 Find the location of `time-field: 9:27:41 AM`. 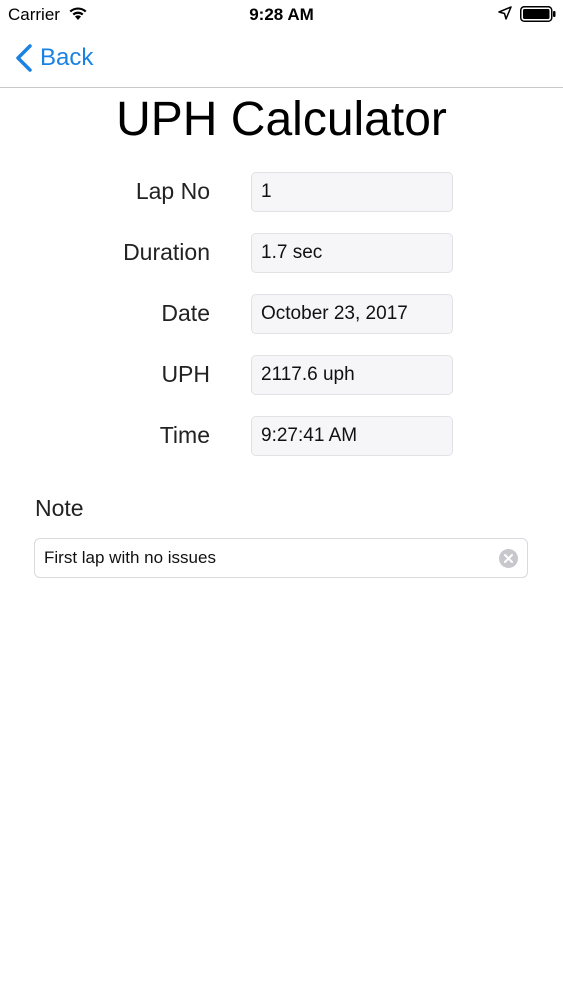

time-field: 9:27:41 AM is located at coordinates (352, 436).